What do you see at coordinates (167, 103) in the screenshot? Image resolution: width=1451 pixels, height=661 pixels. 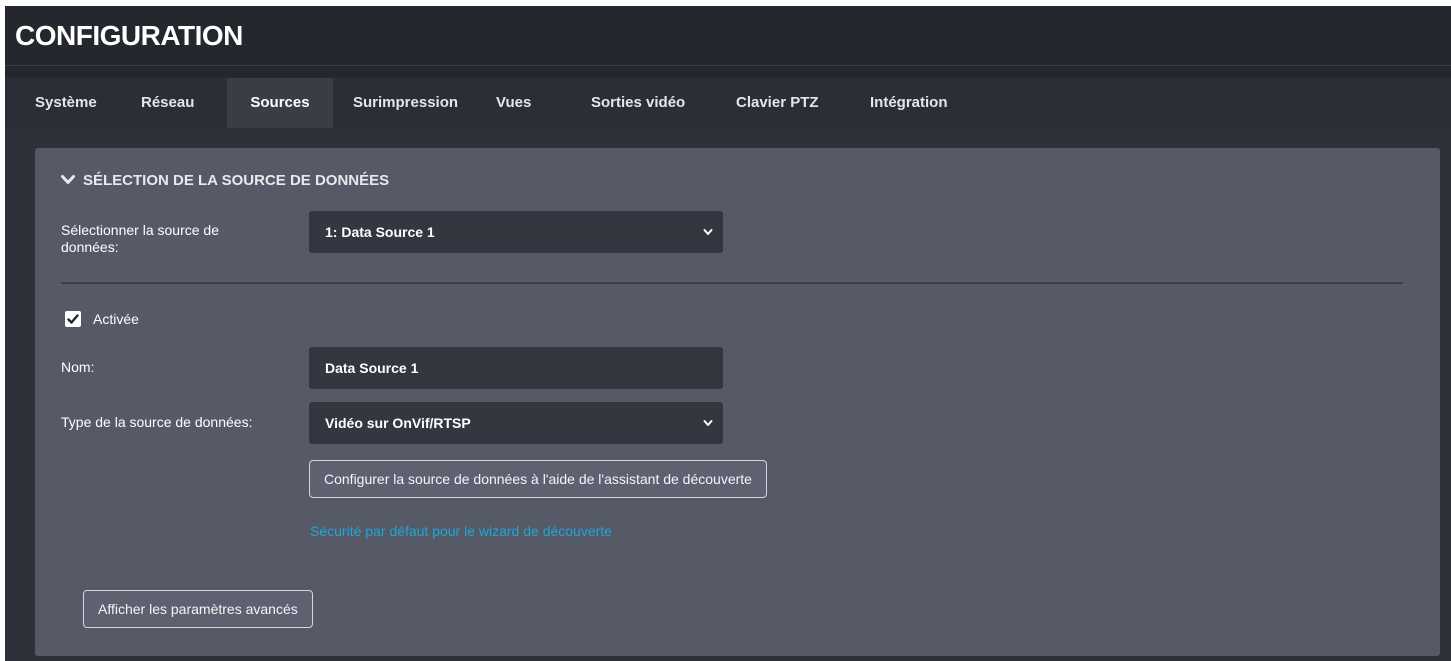 I see `tab-reseau: Réseau` at bounding box center [167, 103].